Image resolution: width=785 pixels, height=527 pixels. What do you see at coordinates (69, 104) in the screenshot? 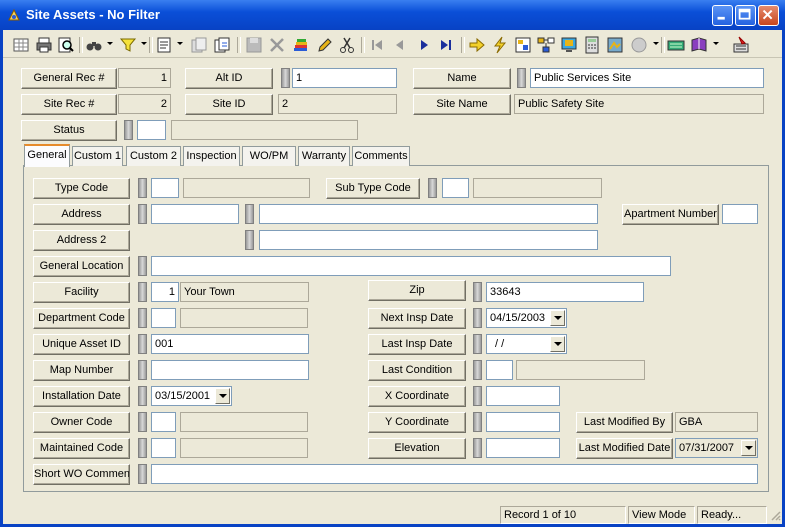
I see `site-rec-button: Site Rec #` at bounding box center [69, 104].